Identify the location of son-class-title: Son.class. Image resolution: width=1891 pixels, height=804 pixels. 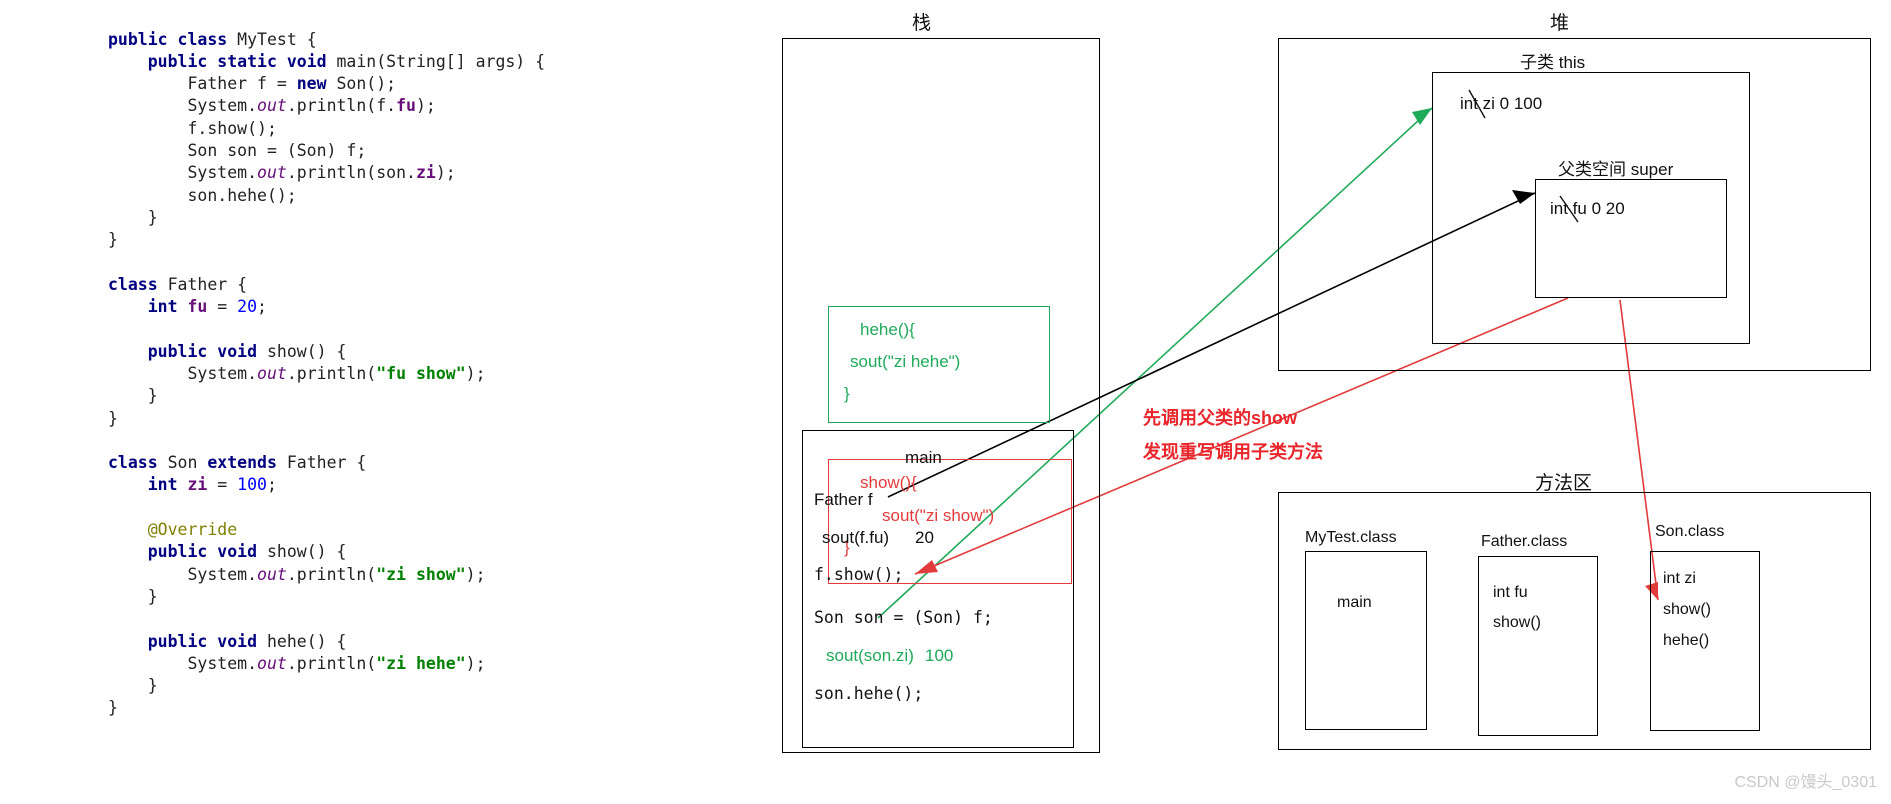
(1690, 531).